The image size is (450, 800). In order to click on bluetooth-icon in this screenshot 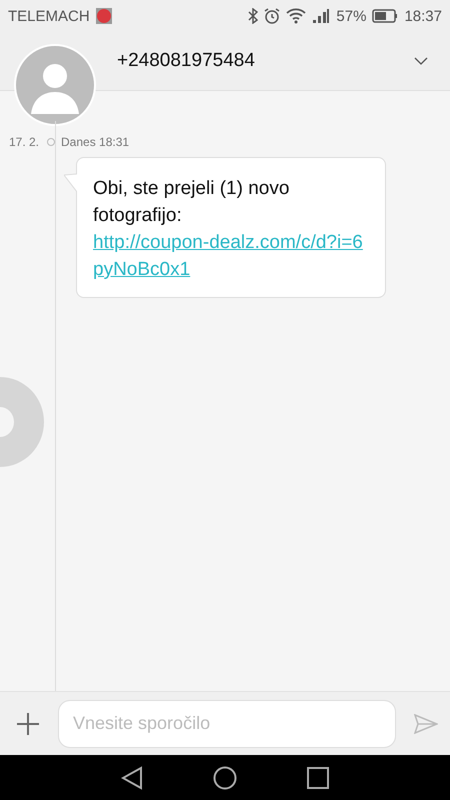, I will do `click(253, 16)`.